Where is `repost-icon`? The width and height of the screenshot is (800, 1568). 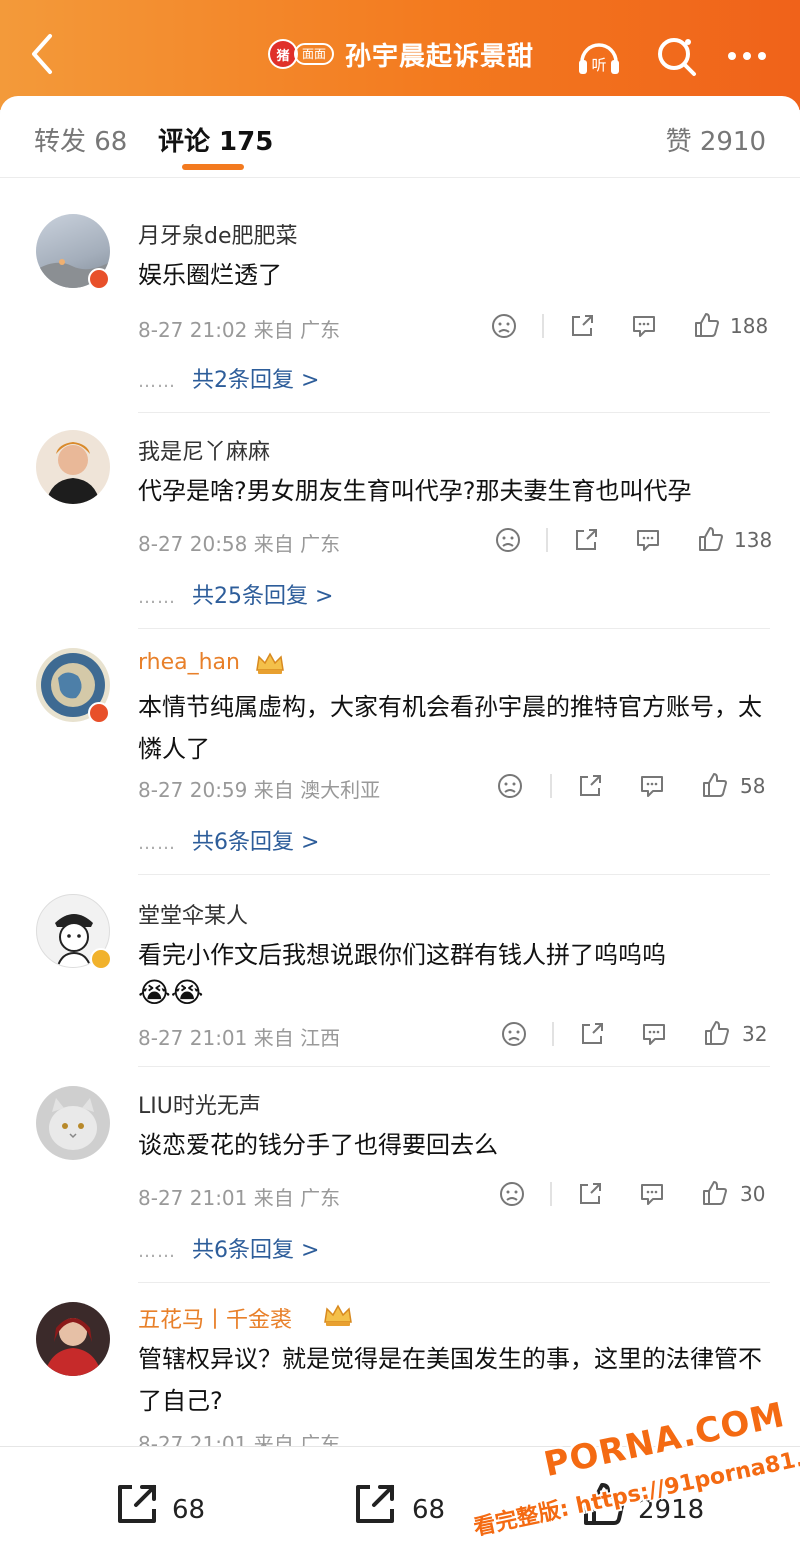
repost-icon is located at coordinates (137, 1504).